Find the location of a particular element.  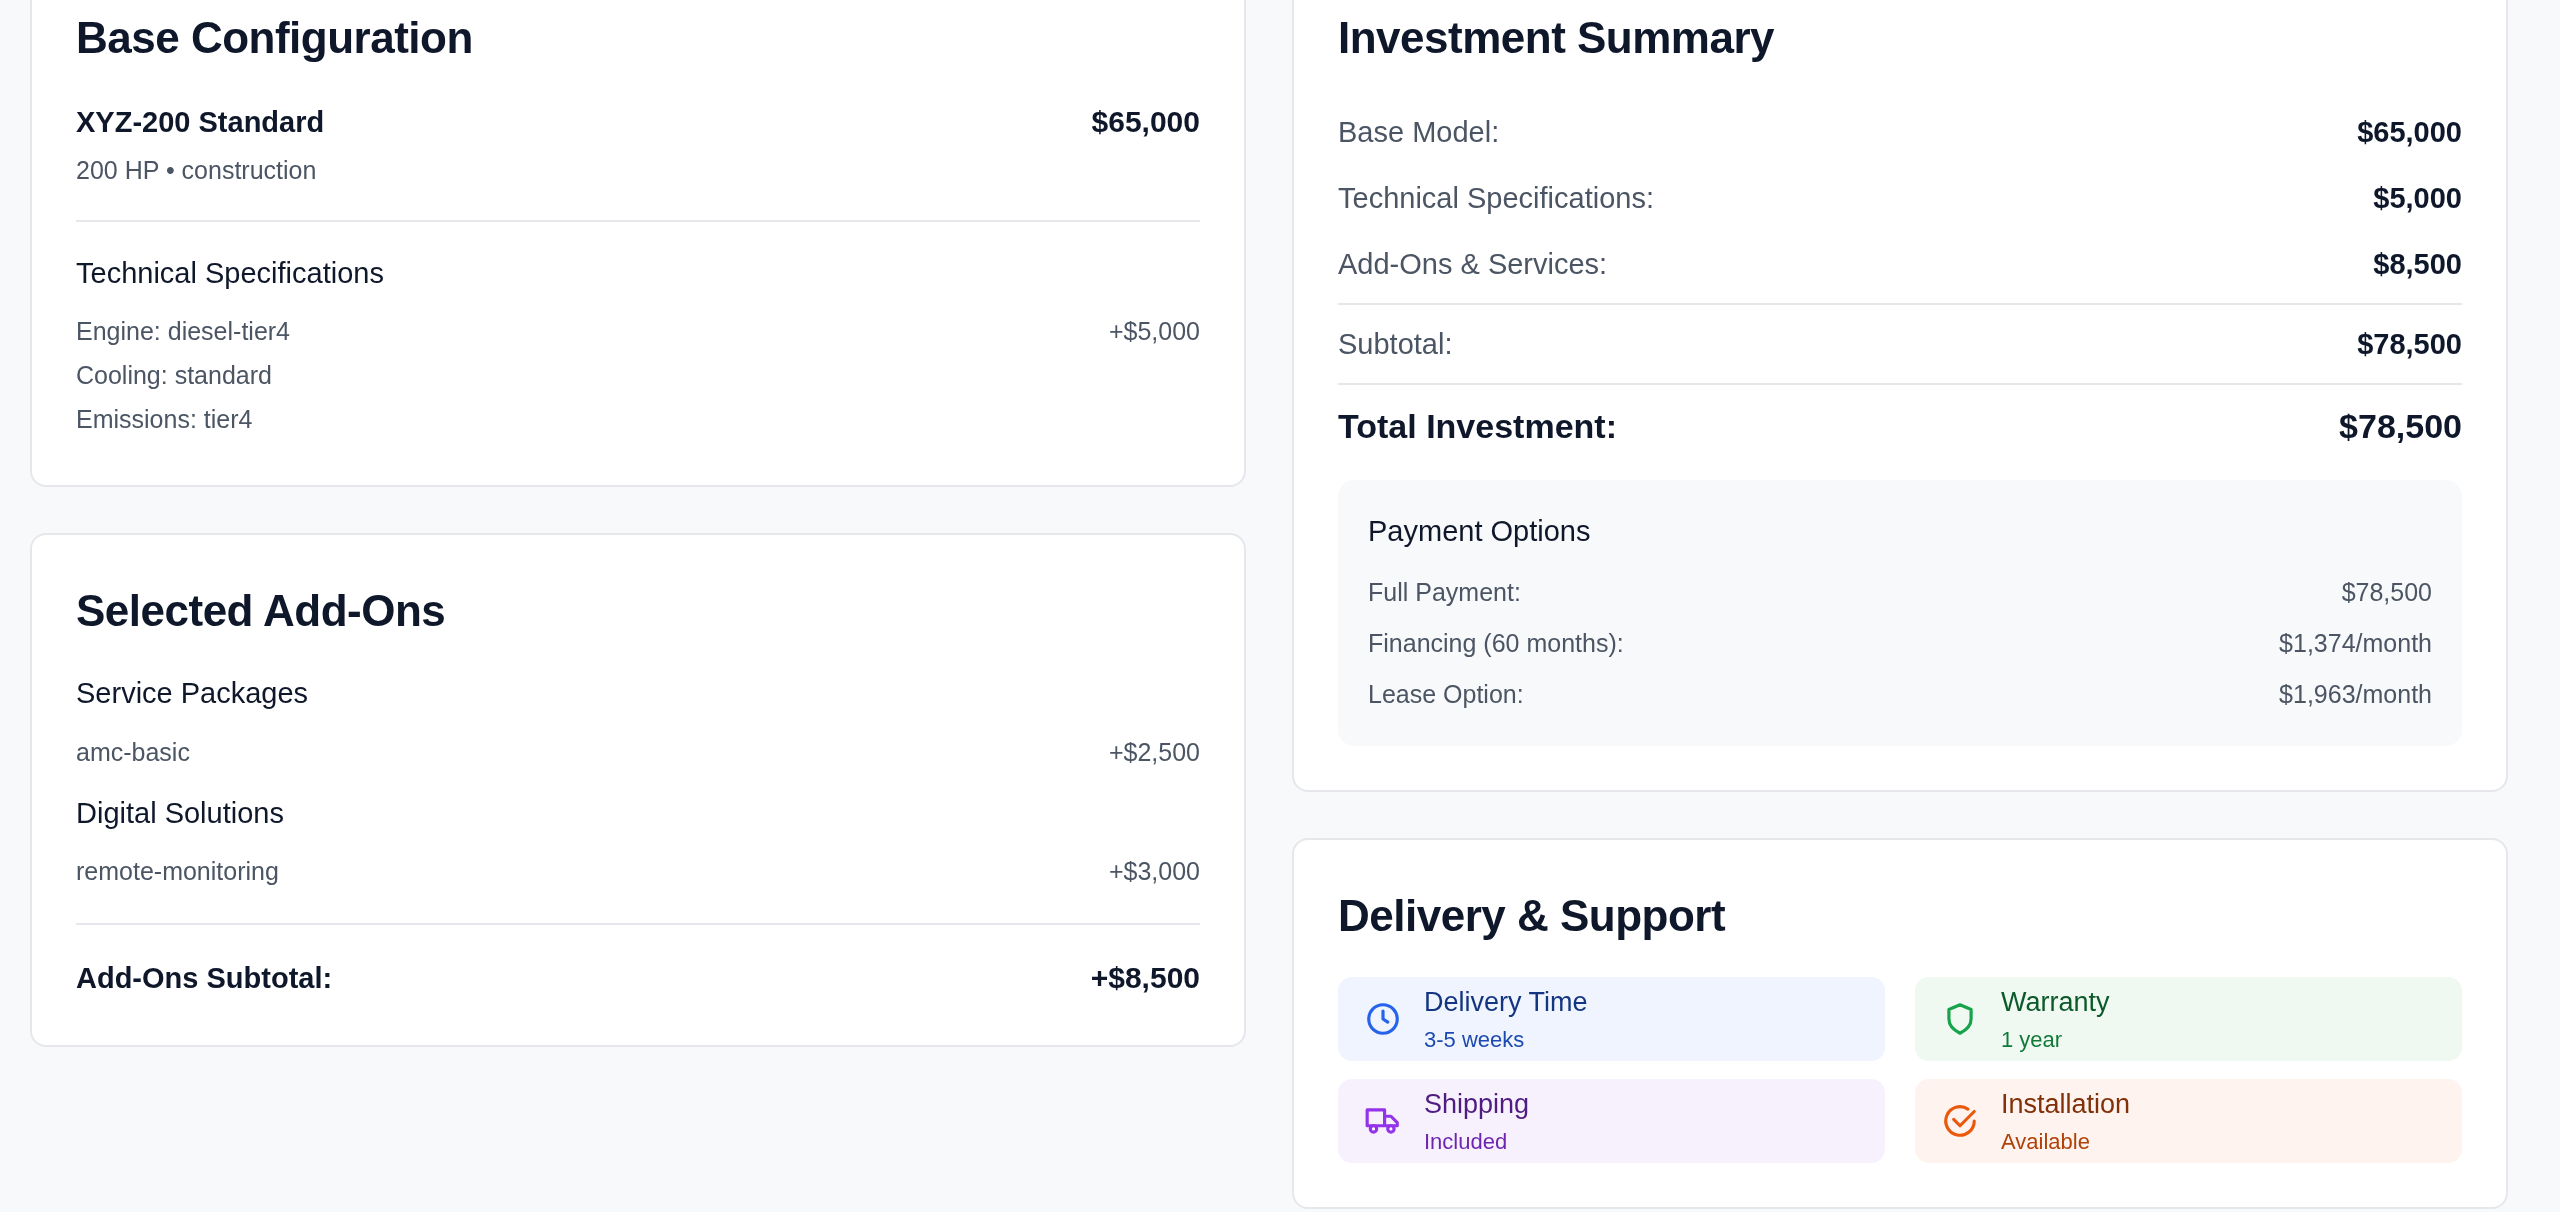

tile-value: Available is located at coordinates (2046, 1141).